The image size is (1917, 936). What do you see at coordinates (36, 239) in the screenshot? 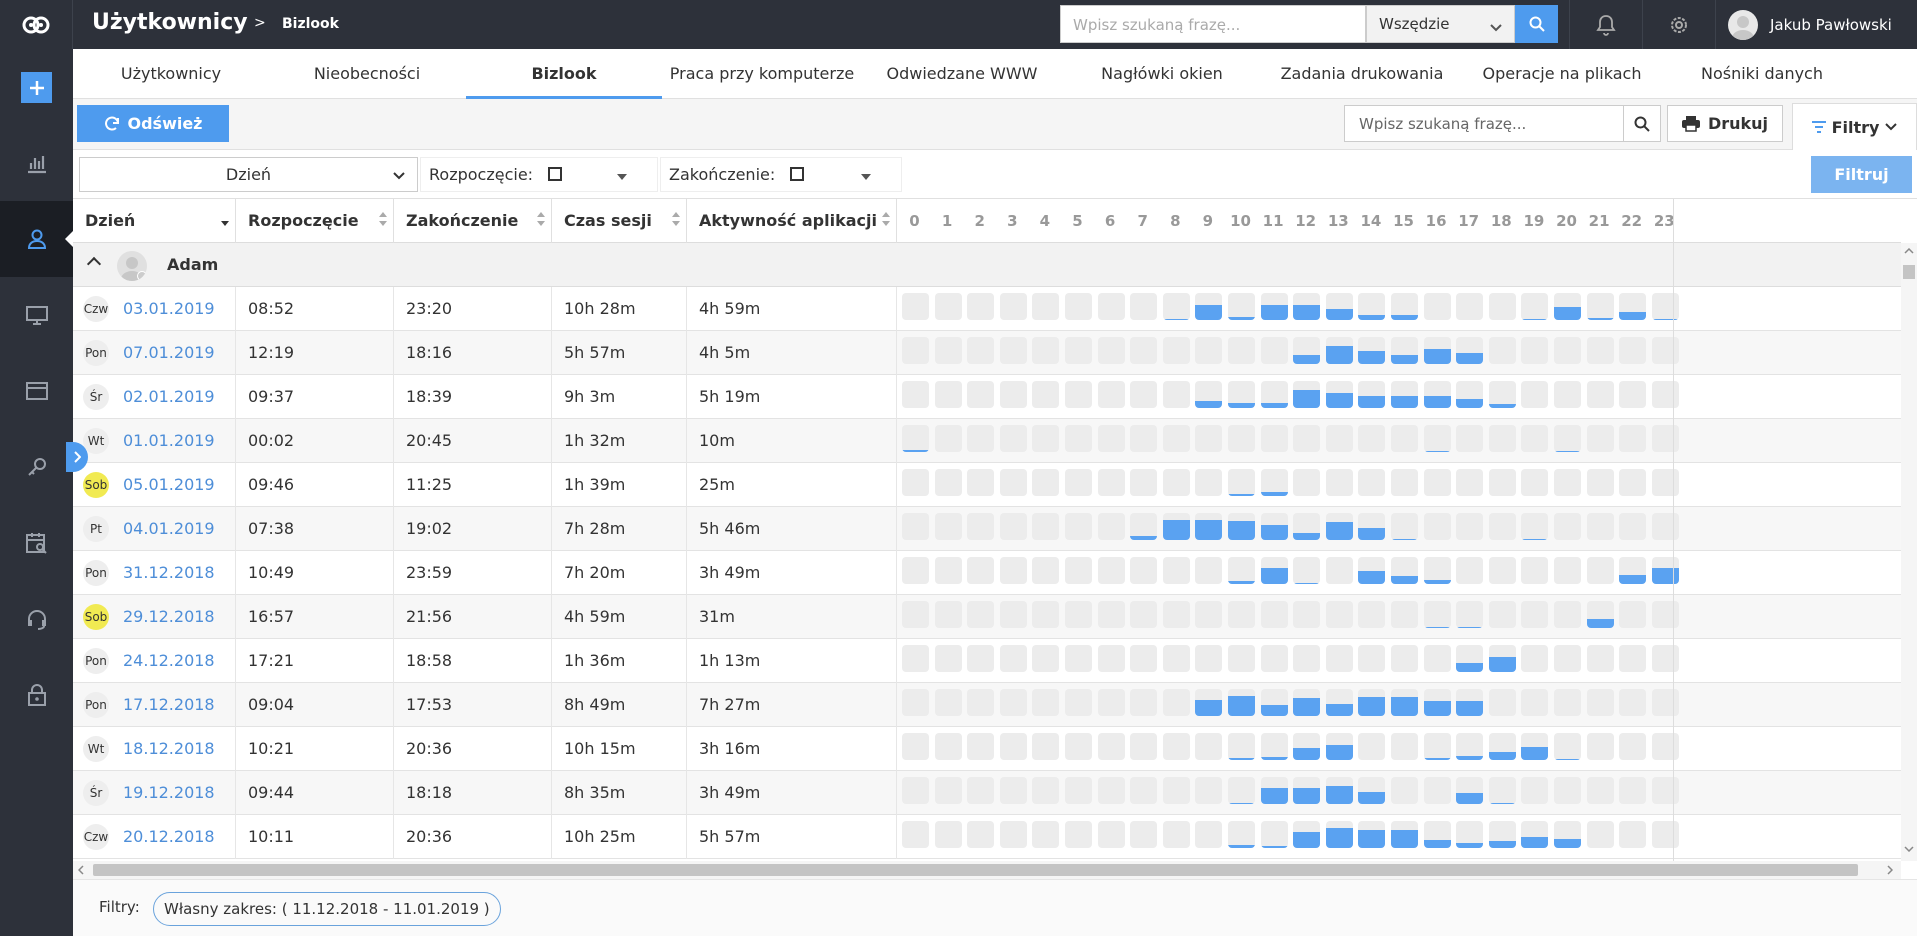
I see `sidebar-item-users` at bounding box center [36, 239].